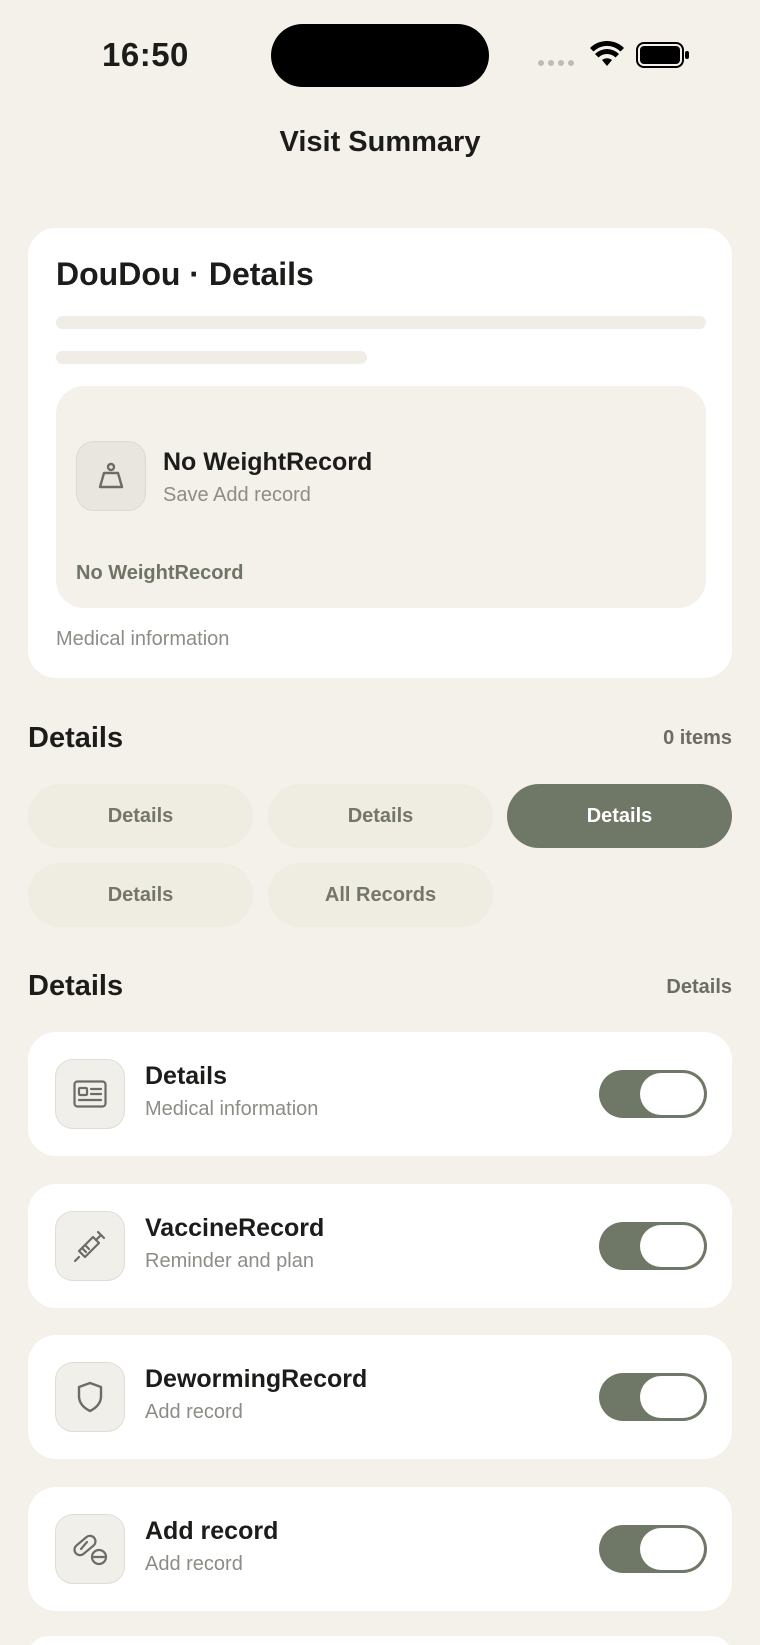  What do you see at coordinates (380, 1397) in the screenshot?
I see `record-row: DewormingRecord Add record` at bounding box center [380, 1397].